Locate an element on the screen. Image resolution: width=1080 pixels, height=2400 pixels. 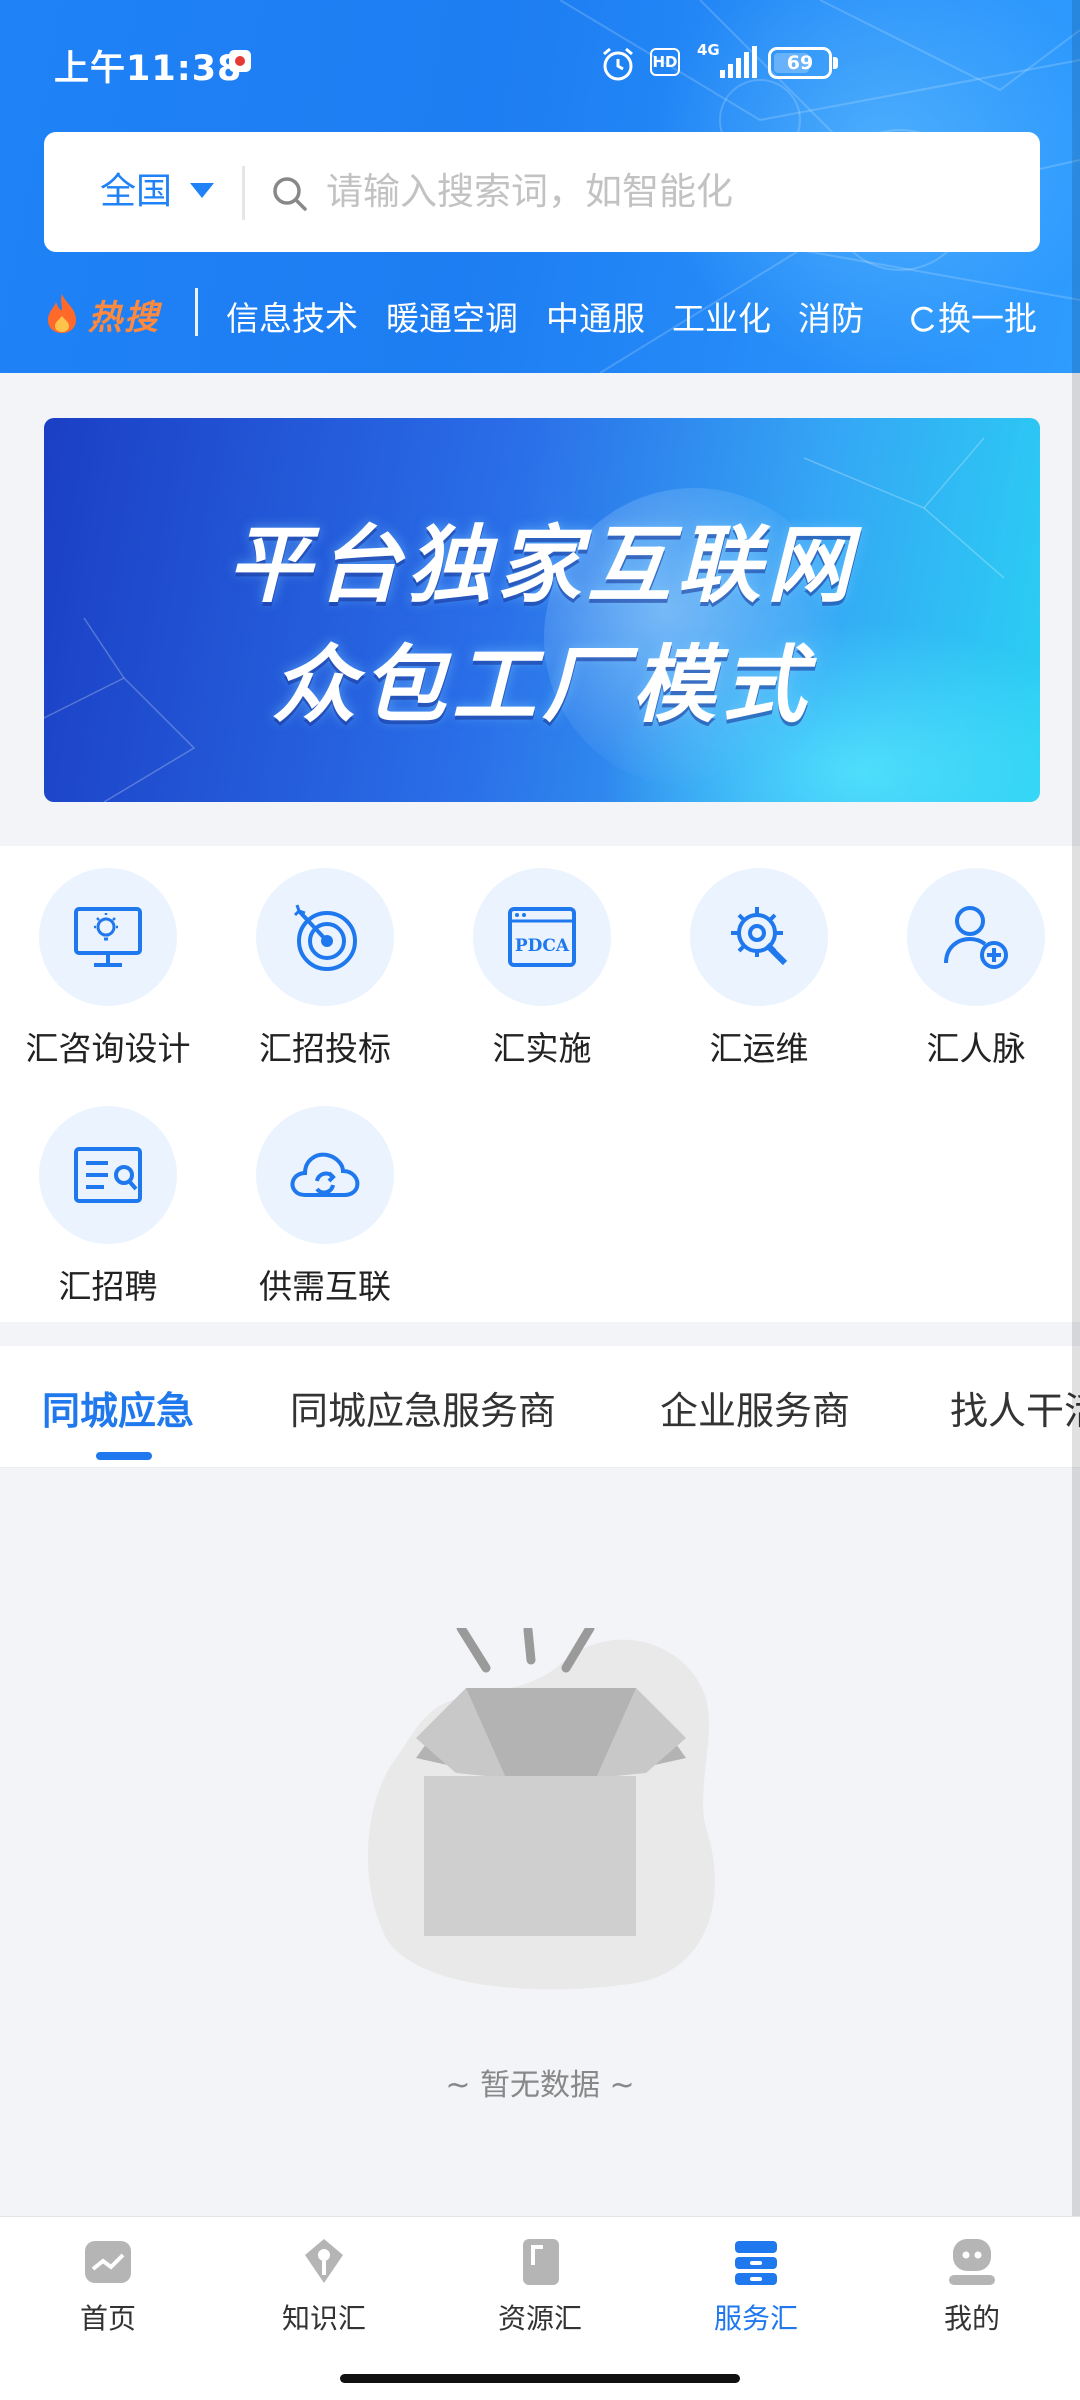
tab-local-emergency: 同城应急 is located at coordinates (118, 1407).